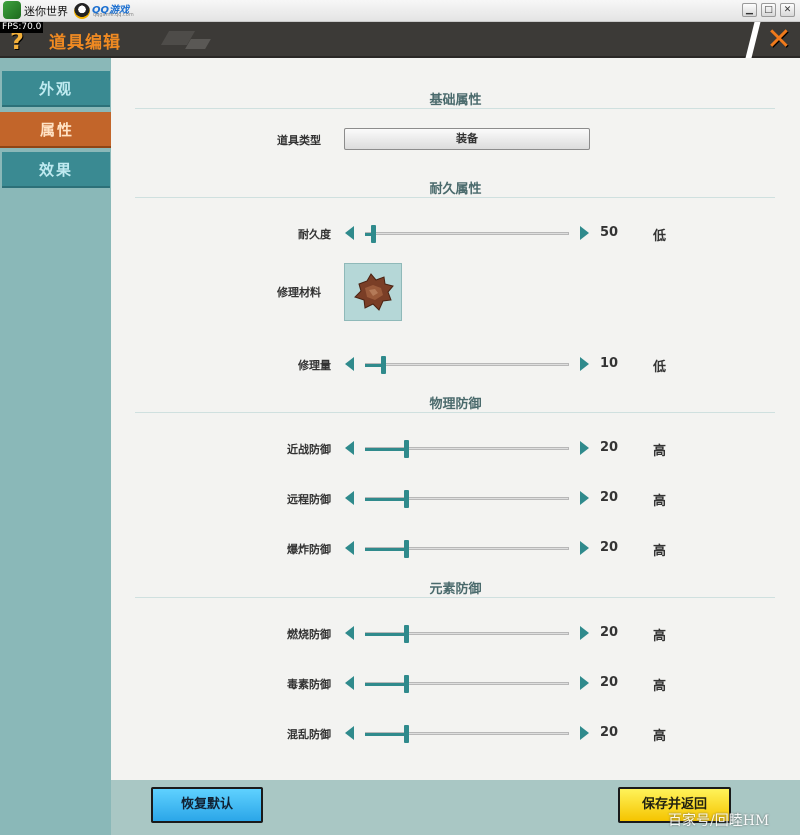 The width and height of the screenshot is (800, 835). I want to click on item-type-select: 装备, so click(467, 139).